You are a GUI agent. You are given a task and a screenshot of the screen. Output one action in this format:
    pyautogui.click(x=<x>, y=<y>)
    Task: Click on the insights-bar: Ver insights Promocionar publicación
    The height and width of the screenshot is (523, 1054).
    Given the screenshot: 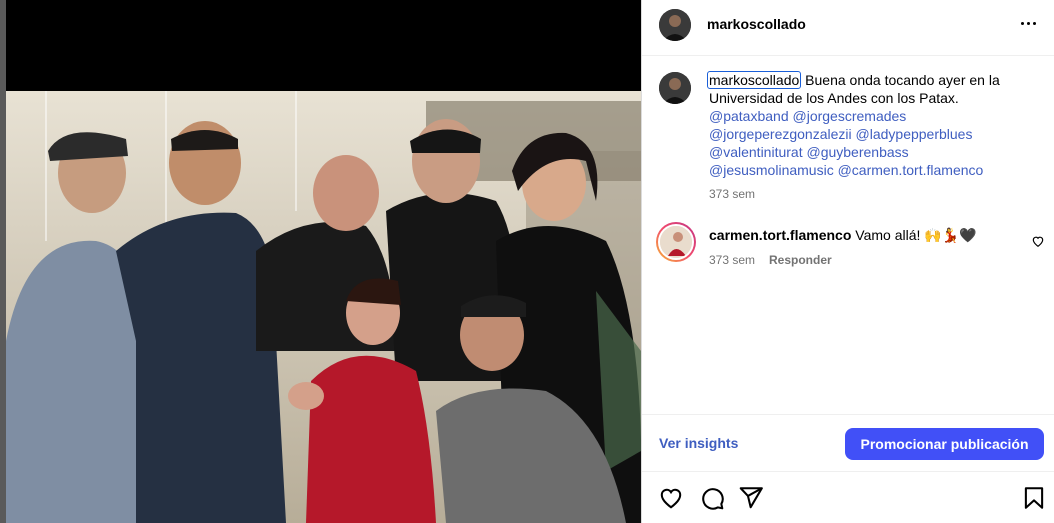 What is the action you would take?
    pyautogui.click(x=848, y=443)
    